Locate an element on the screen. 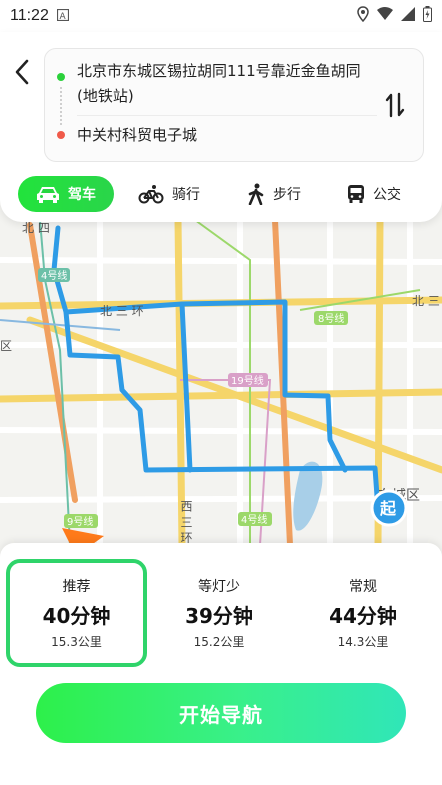 The image size is (442, 785). bus-icon is located at coordinates (356, 194).